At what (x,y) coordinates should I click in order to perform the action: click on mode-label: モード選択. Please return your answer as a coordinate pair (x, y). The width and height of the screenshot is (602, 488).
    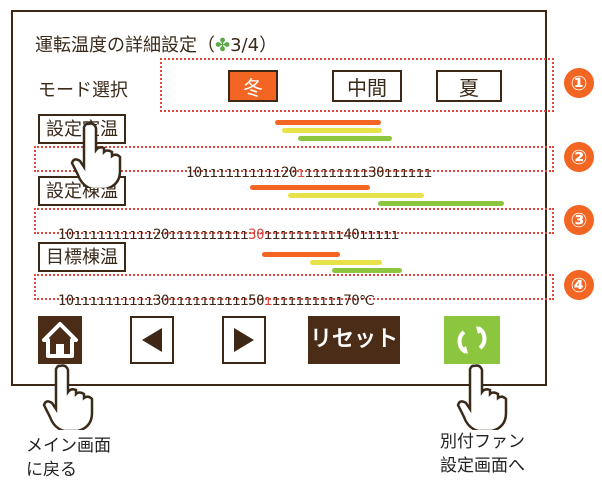
    Looking at the image, I should click on (83, 90).